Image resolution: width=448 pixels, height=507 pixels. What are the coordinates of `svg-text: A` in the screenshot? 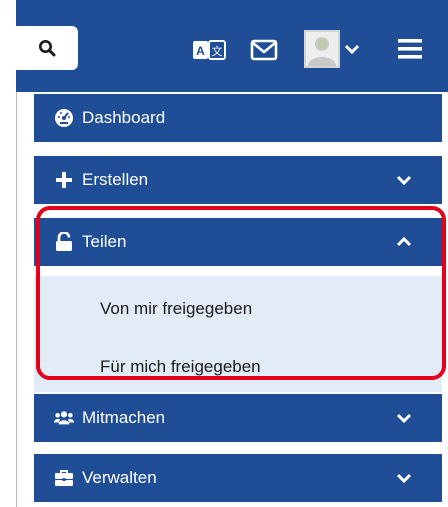 It's located at (200, 51).